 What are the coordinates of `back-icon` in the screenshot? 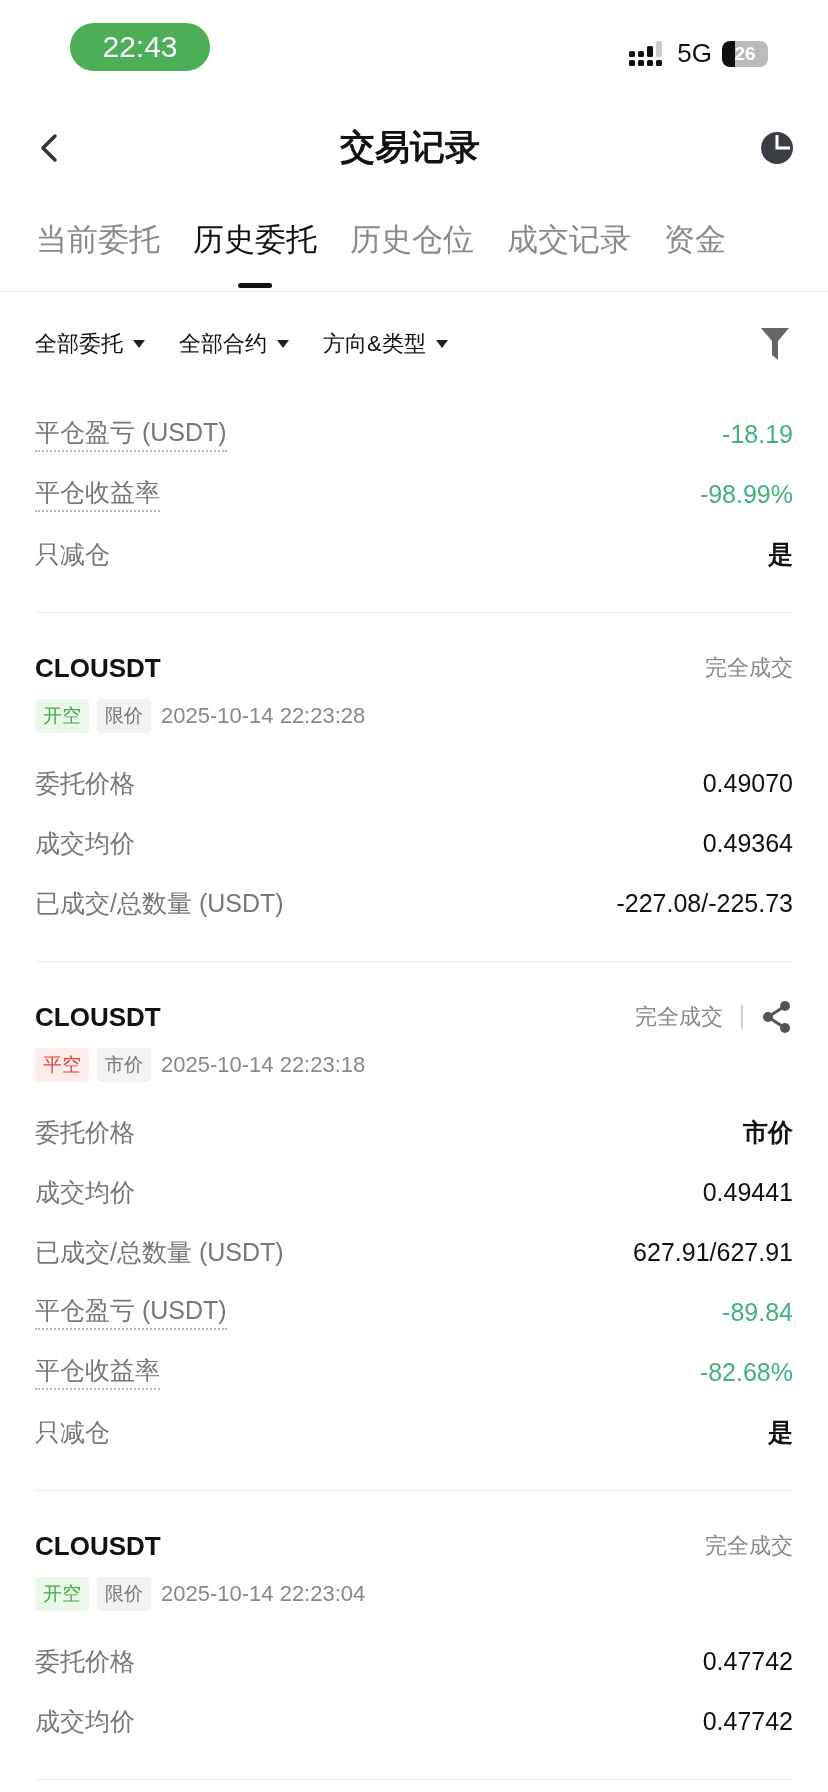 It's located at (49, 147).